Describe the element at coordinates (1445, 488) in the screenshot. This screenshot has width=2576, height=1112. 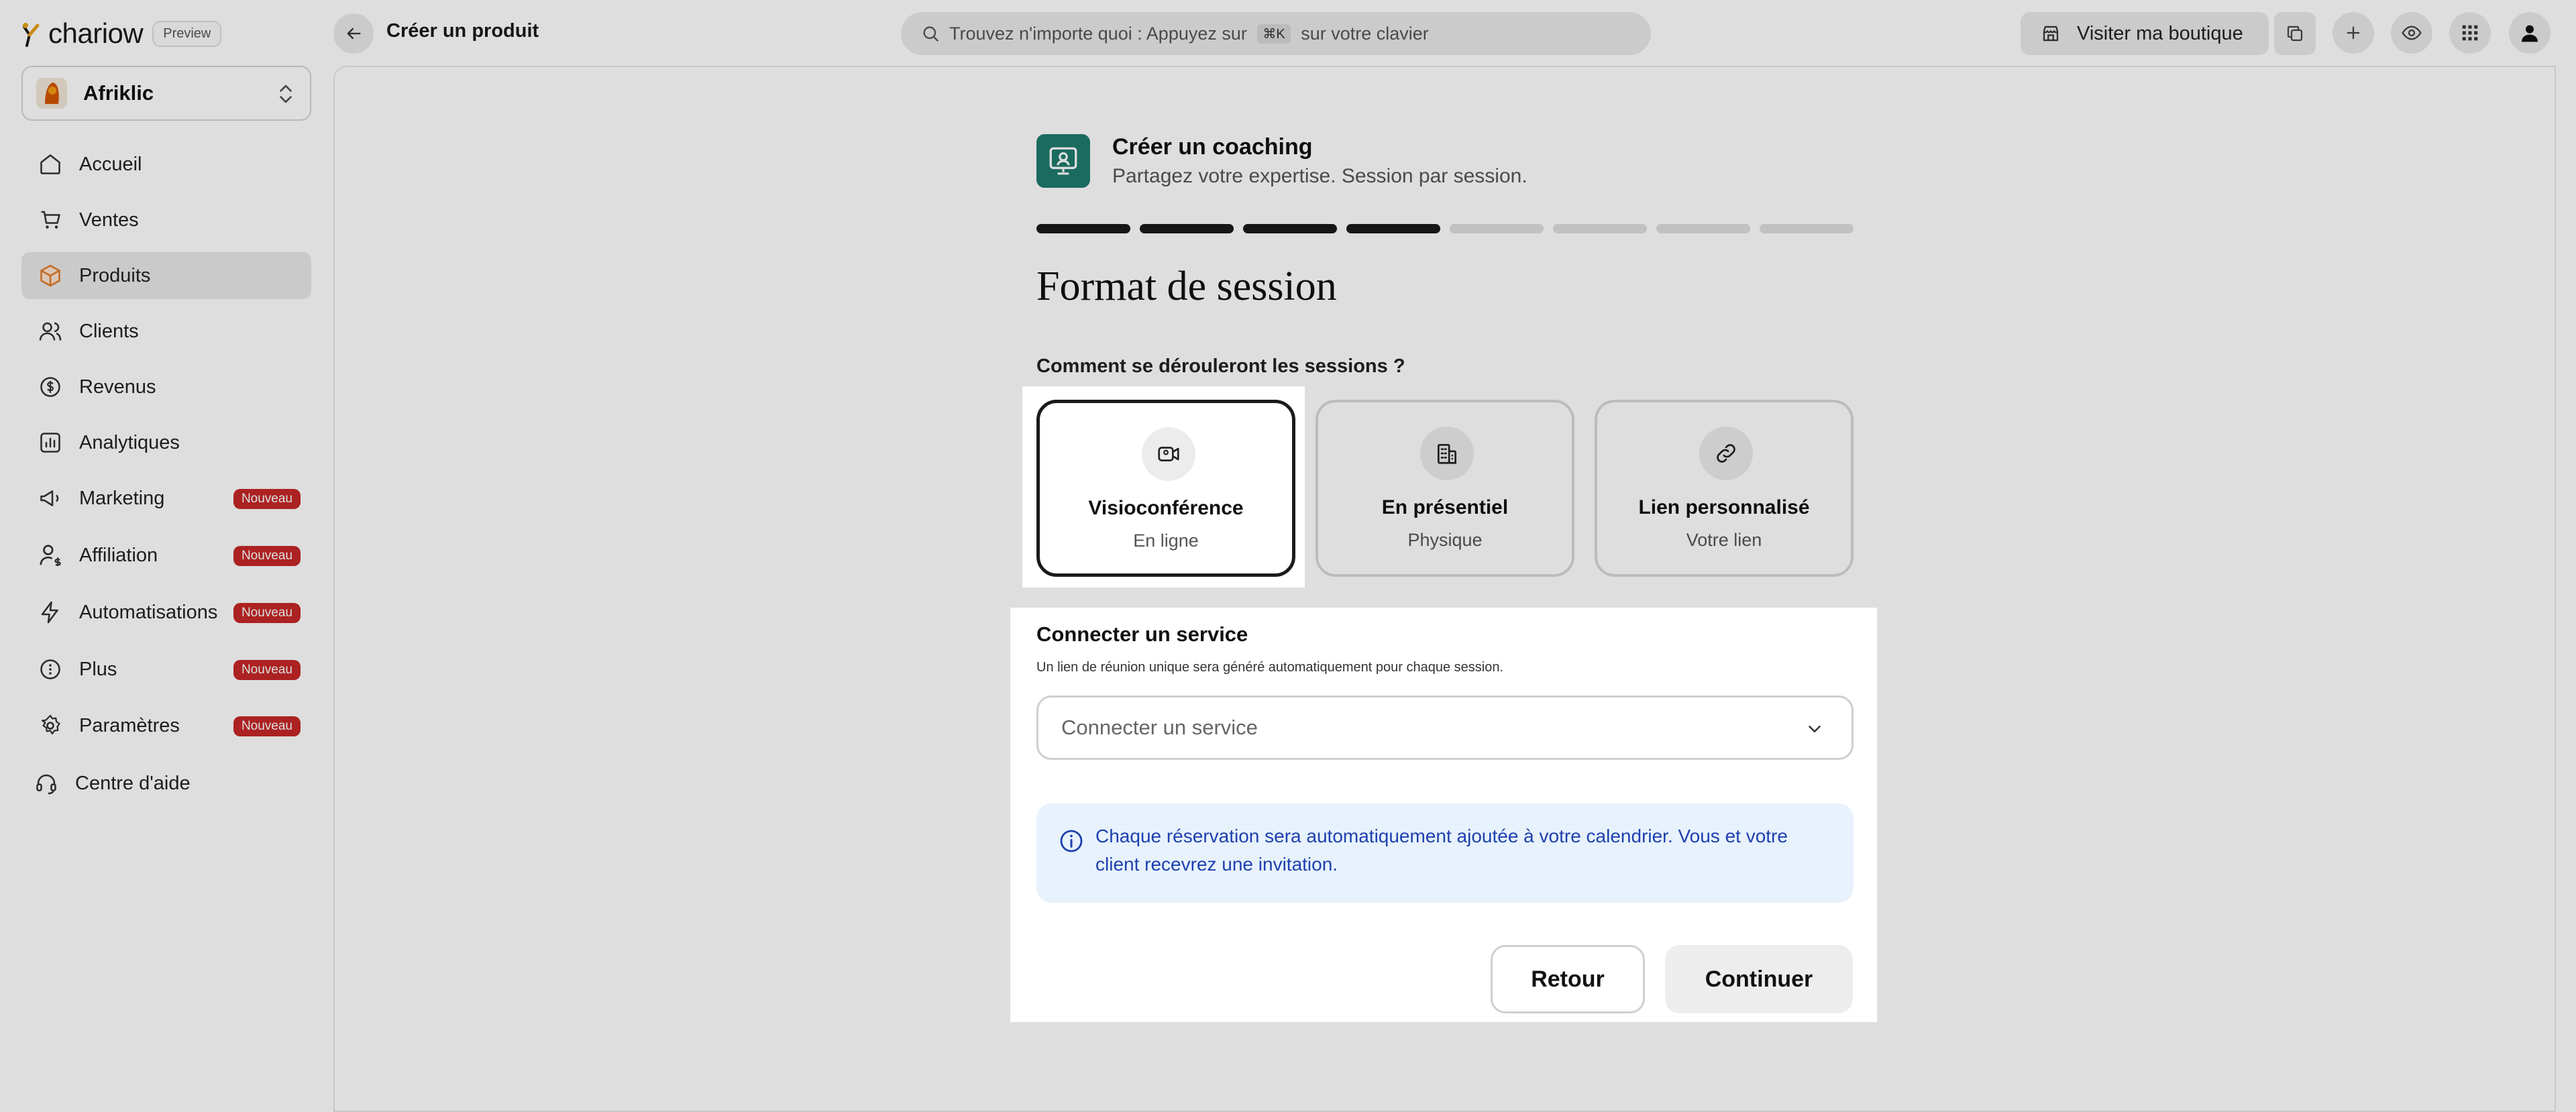
I see `option-en-presentiel: En présentiel Physique` at that location.